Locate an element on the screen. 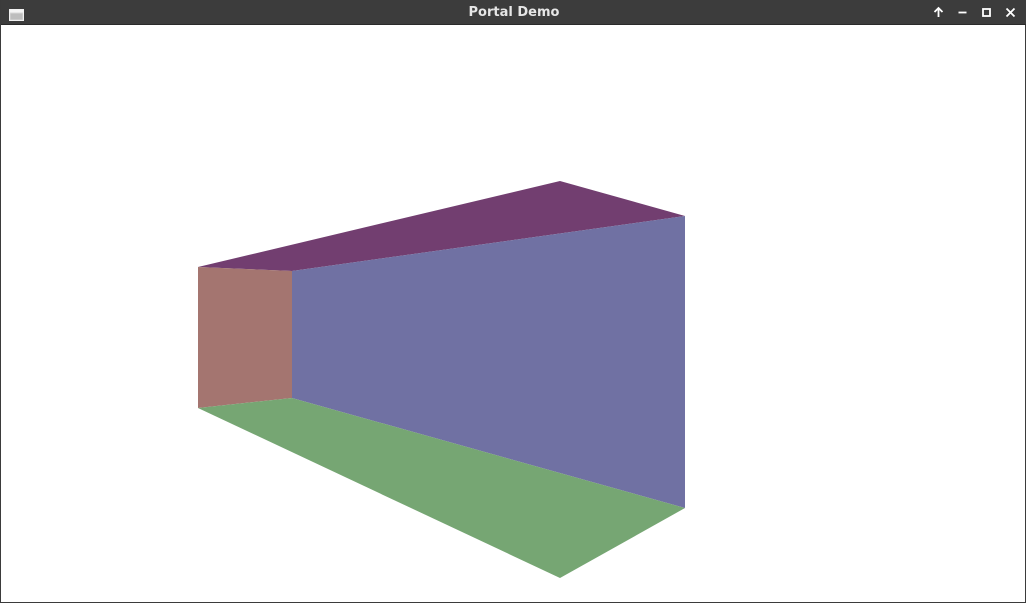 The height and width of the screenshot is (603, 1026). maximize-button is located at coordinates (986, 12).